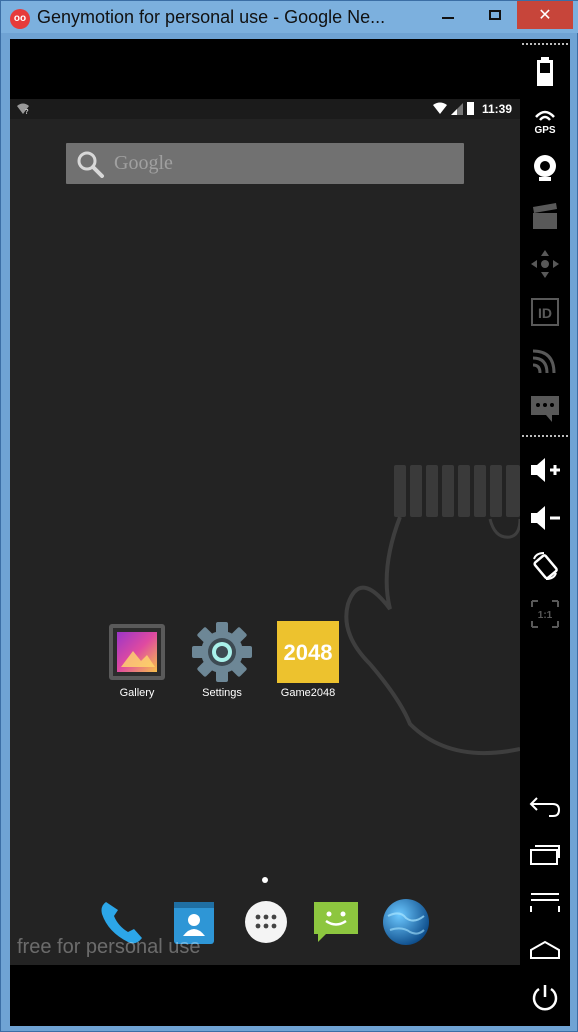  I want to click on minimize-button, so click(448, 15).